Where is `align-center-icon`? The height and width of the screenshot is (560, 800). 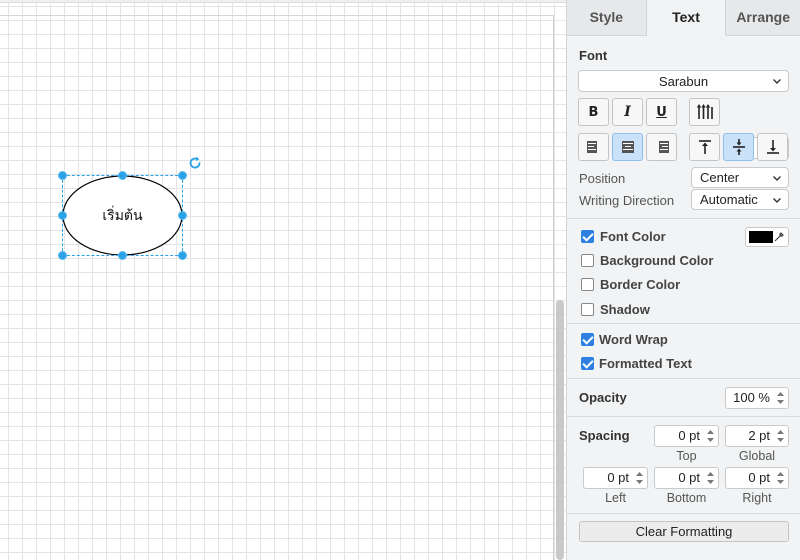
align-center-icon is located at coordinates (627, 147).